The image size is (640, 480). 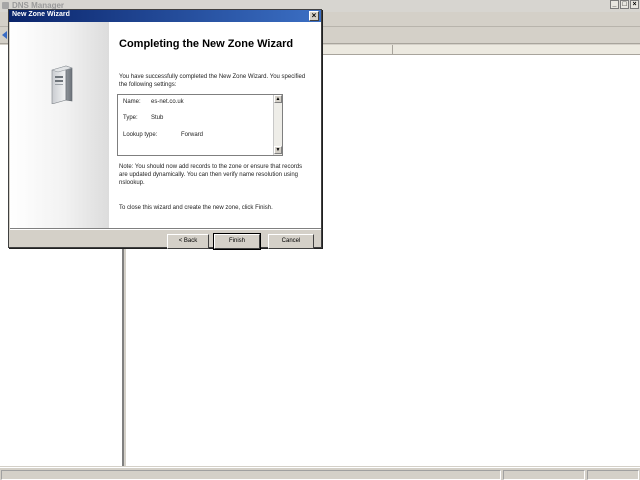 I want to click on wizard-title: New Zone Wizard, so click(x=41, y=14).